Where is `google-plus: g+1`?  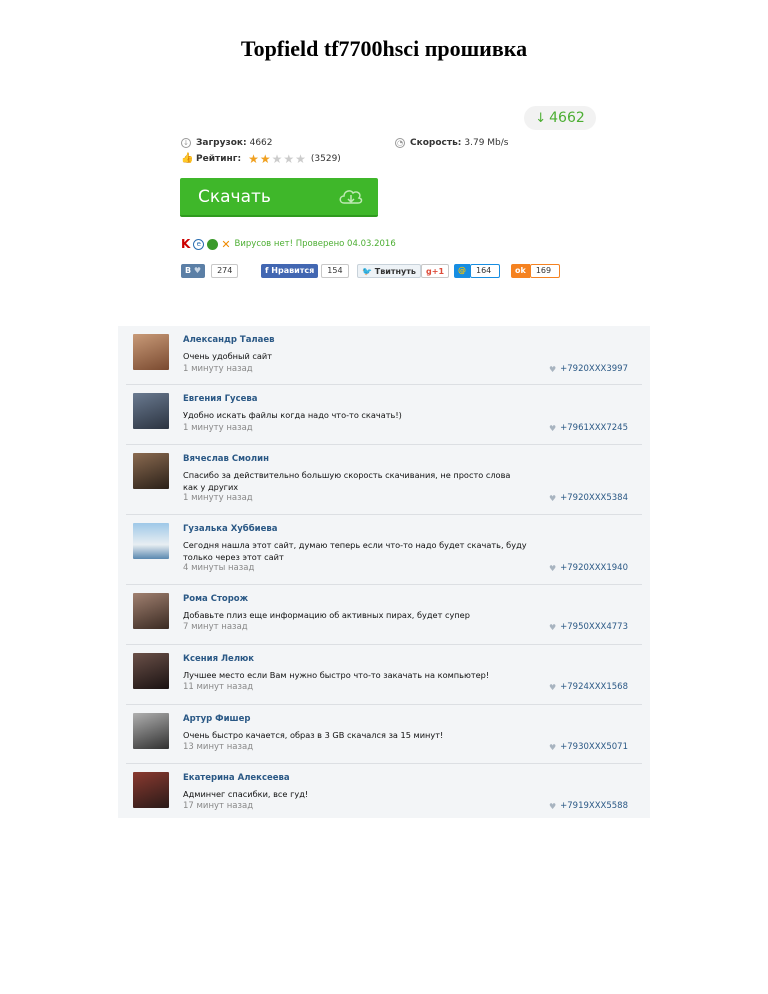 google-plus: g+1 is located at coordinates (435, 271).